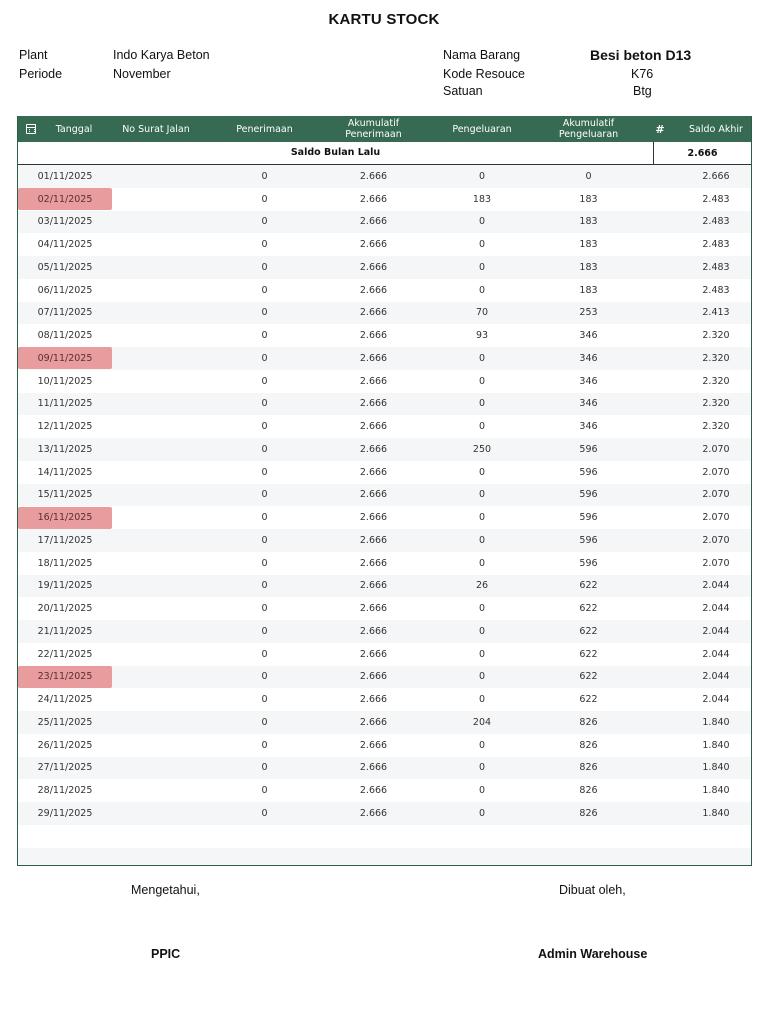 This screenshot has height=1024, width=768. I want to click on akumulatif-pengeluaran-cell: 253, so click(588, 313).